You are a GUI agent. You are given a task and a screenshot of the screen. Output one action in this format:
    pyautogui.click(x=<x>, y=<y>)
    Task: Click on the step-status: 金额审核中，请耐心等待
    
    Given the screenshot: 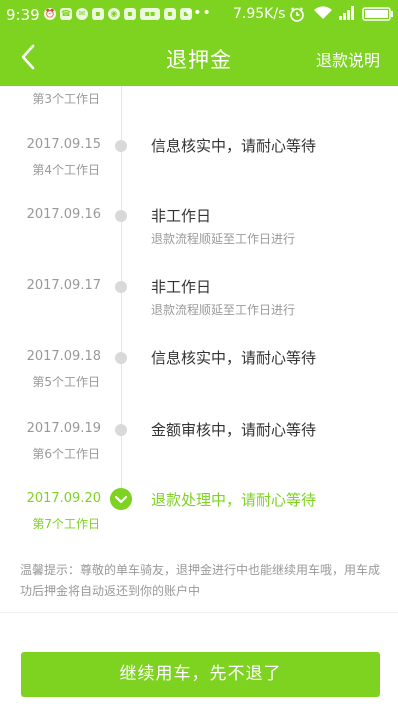 What is the action you would take?
    pyautogui.click(x=234, y=430)
    